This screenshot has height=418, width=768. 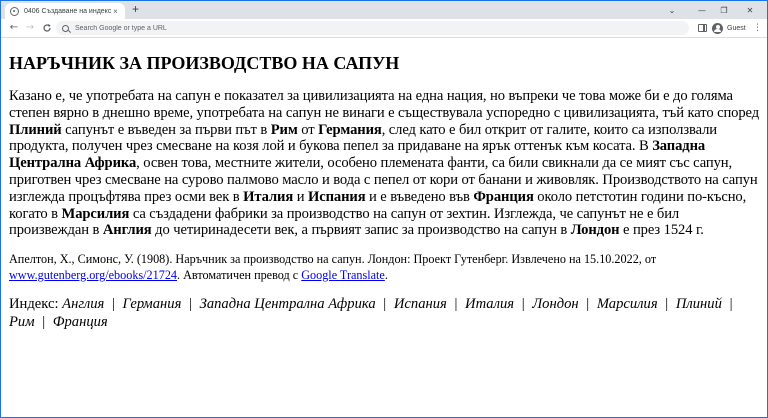 What do you see at coordinates (419, 196) in the screenshot?
I see `body-text: и е въведено във` at bounding box center [419, 196].